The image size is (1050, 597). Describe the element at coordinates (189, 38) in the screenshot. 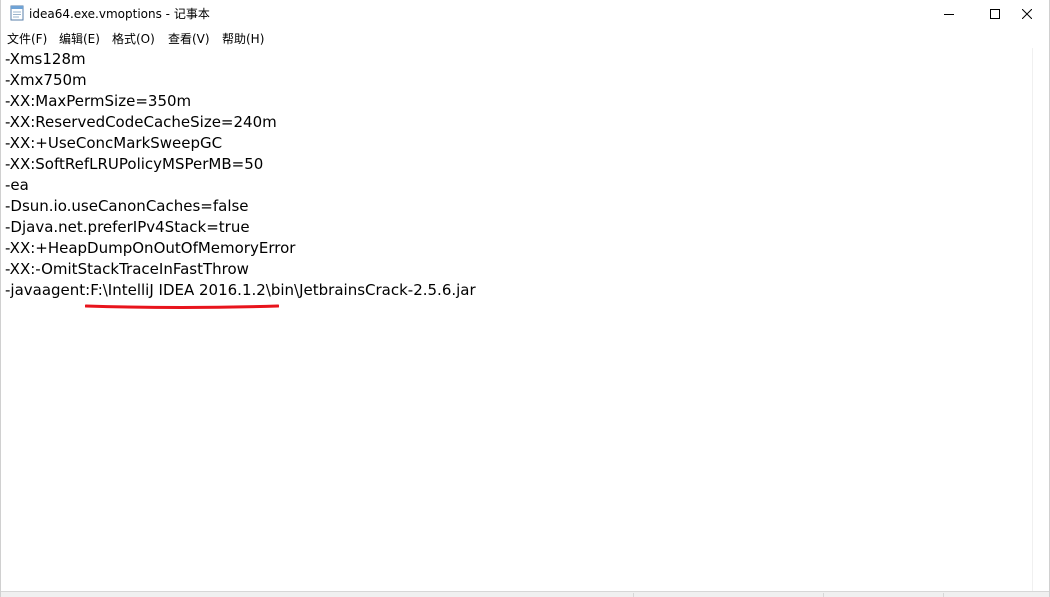

I see `menu-view: 查看(V)` at that location.